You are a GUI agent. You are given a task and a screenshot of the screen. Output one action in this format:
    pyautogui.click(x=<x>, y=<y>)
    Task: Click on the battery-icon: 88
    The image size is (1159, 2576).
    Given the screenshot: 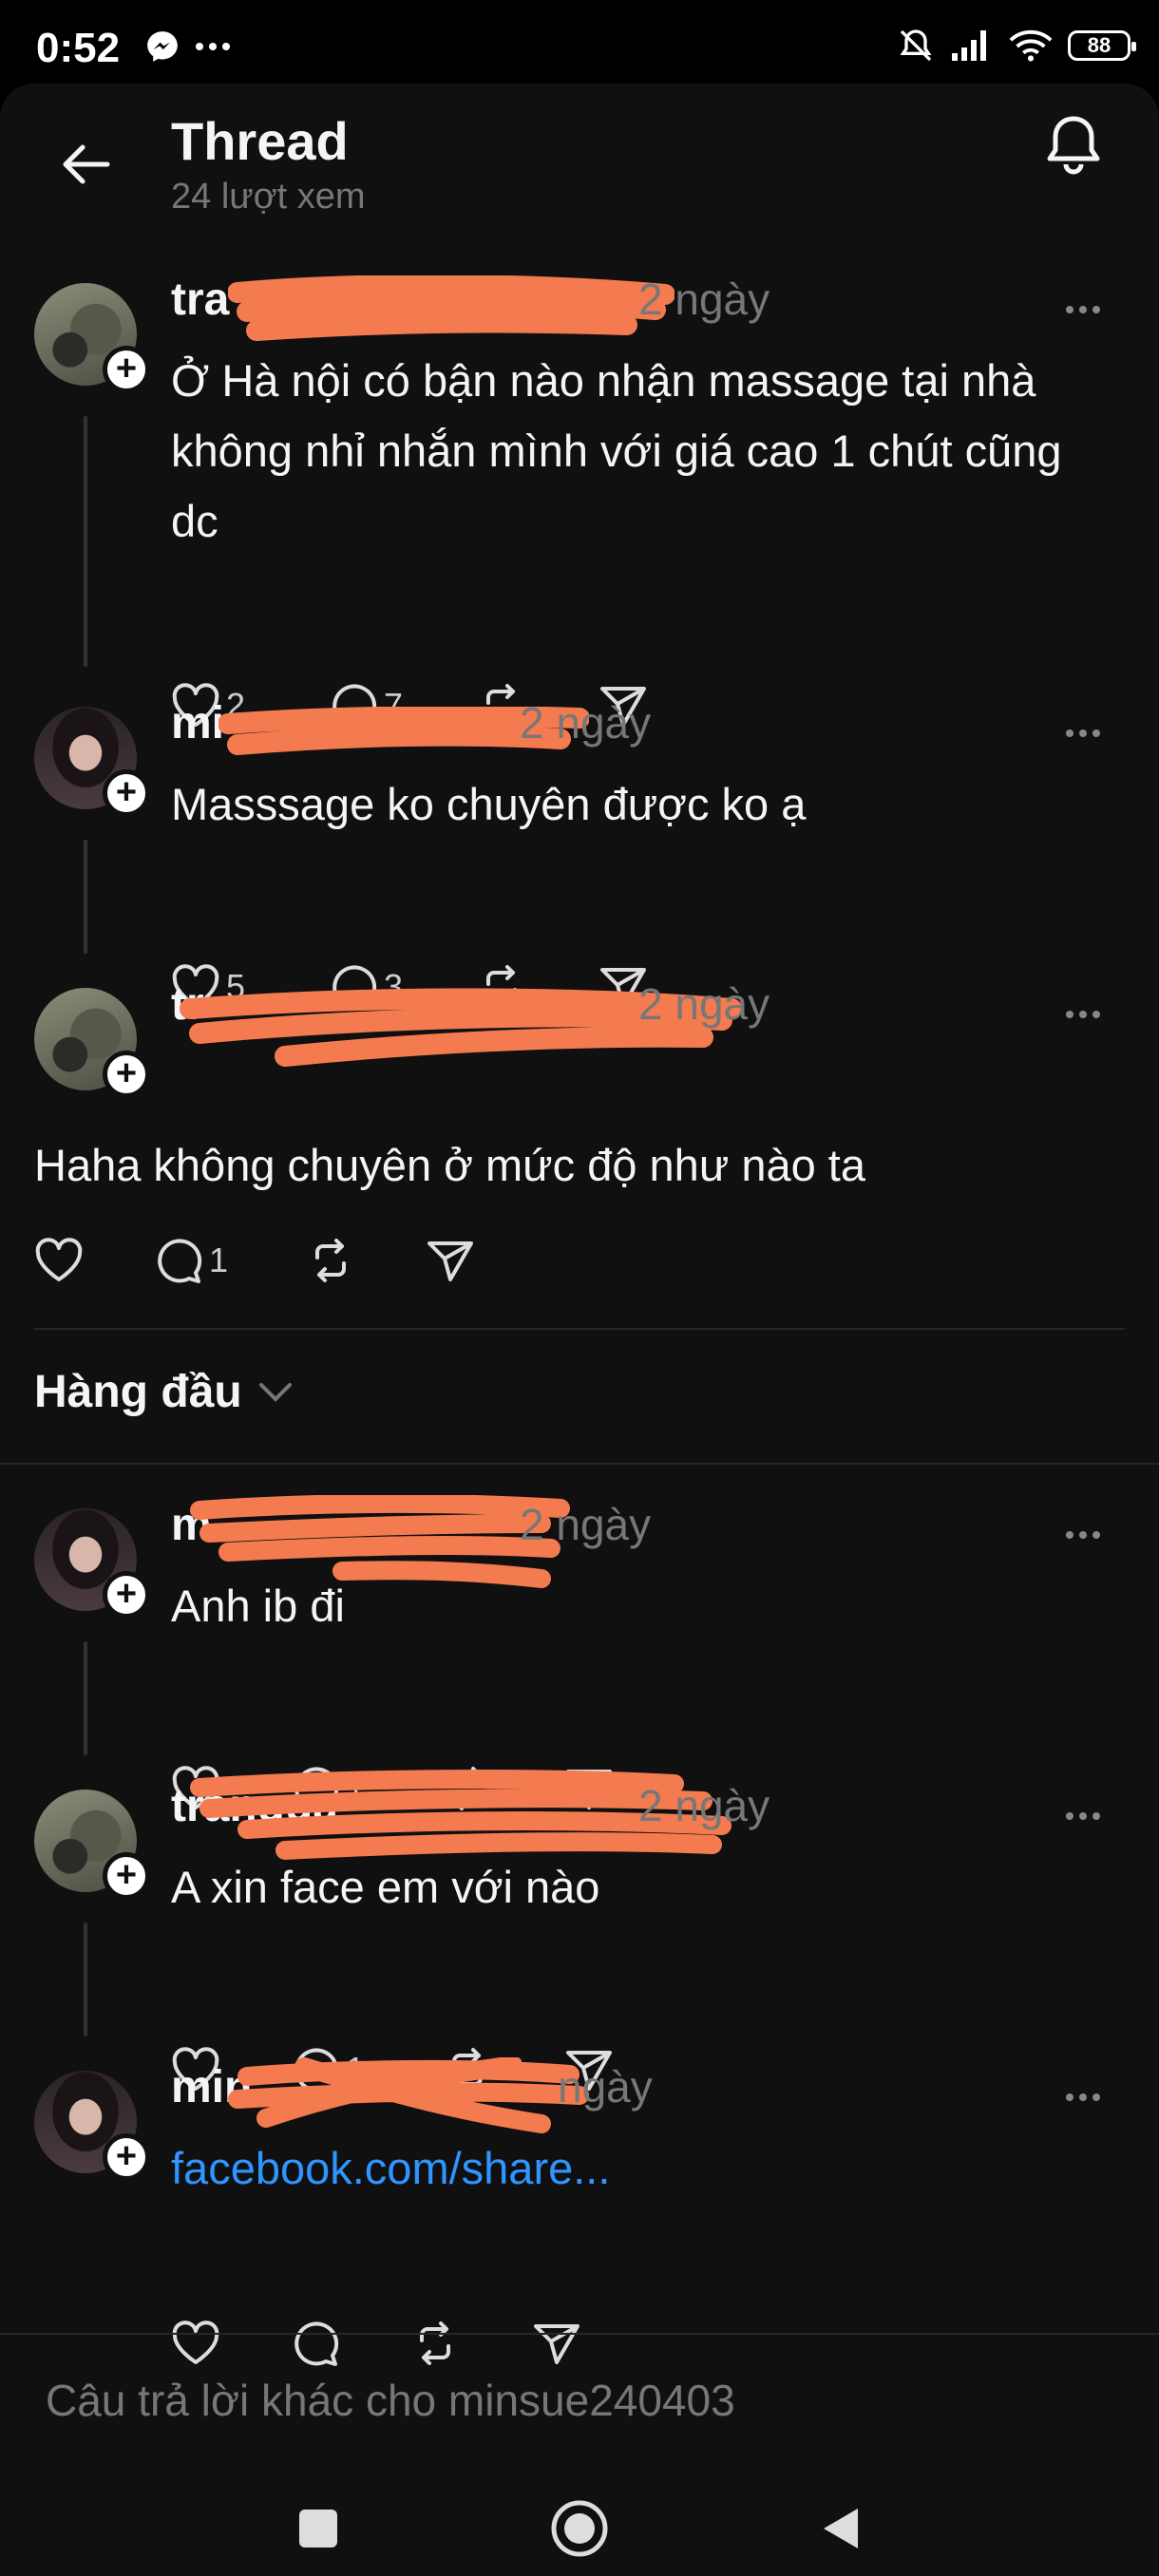 What is the action you would take?
    pyautogui.click(x=1102, y=45)
    